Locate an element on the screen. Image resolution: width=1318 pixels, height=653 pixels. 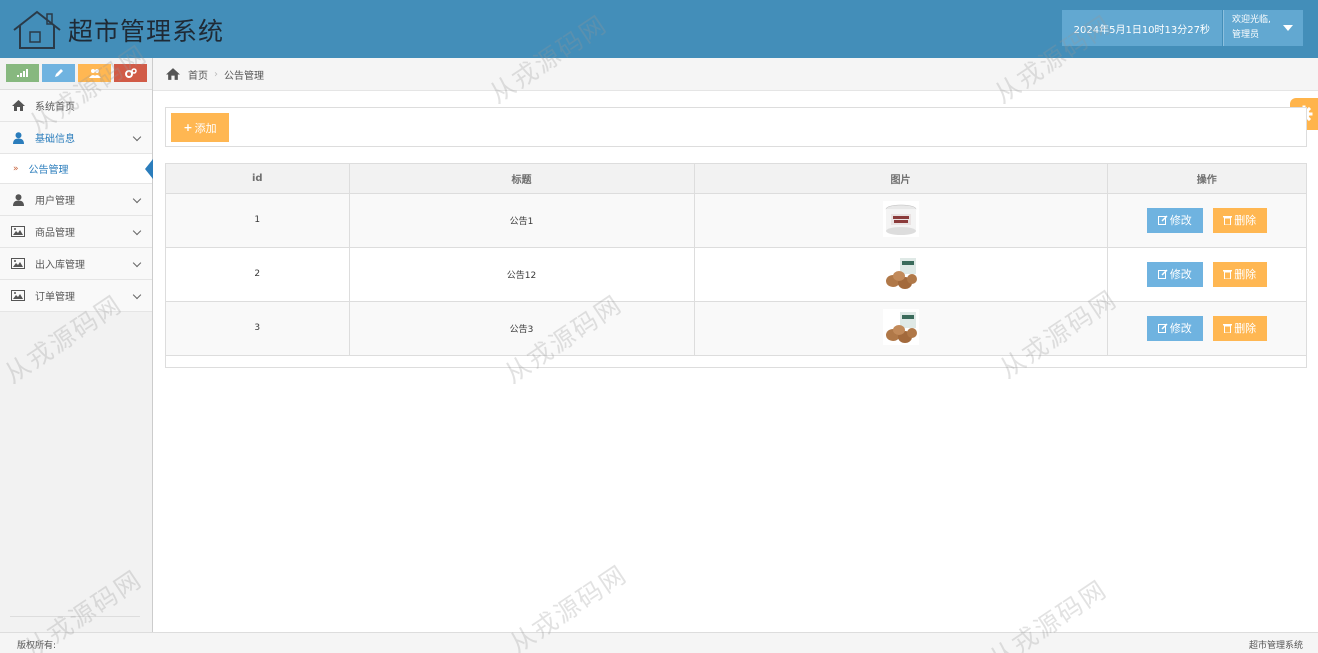
active-indicator is located at coordinates (149, 169).